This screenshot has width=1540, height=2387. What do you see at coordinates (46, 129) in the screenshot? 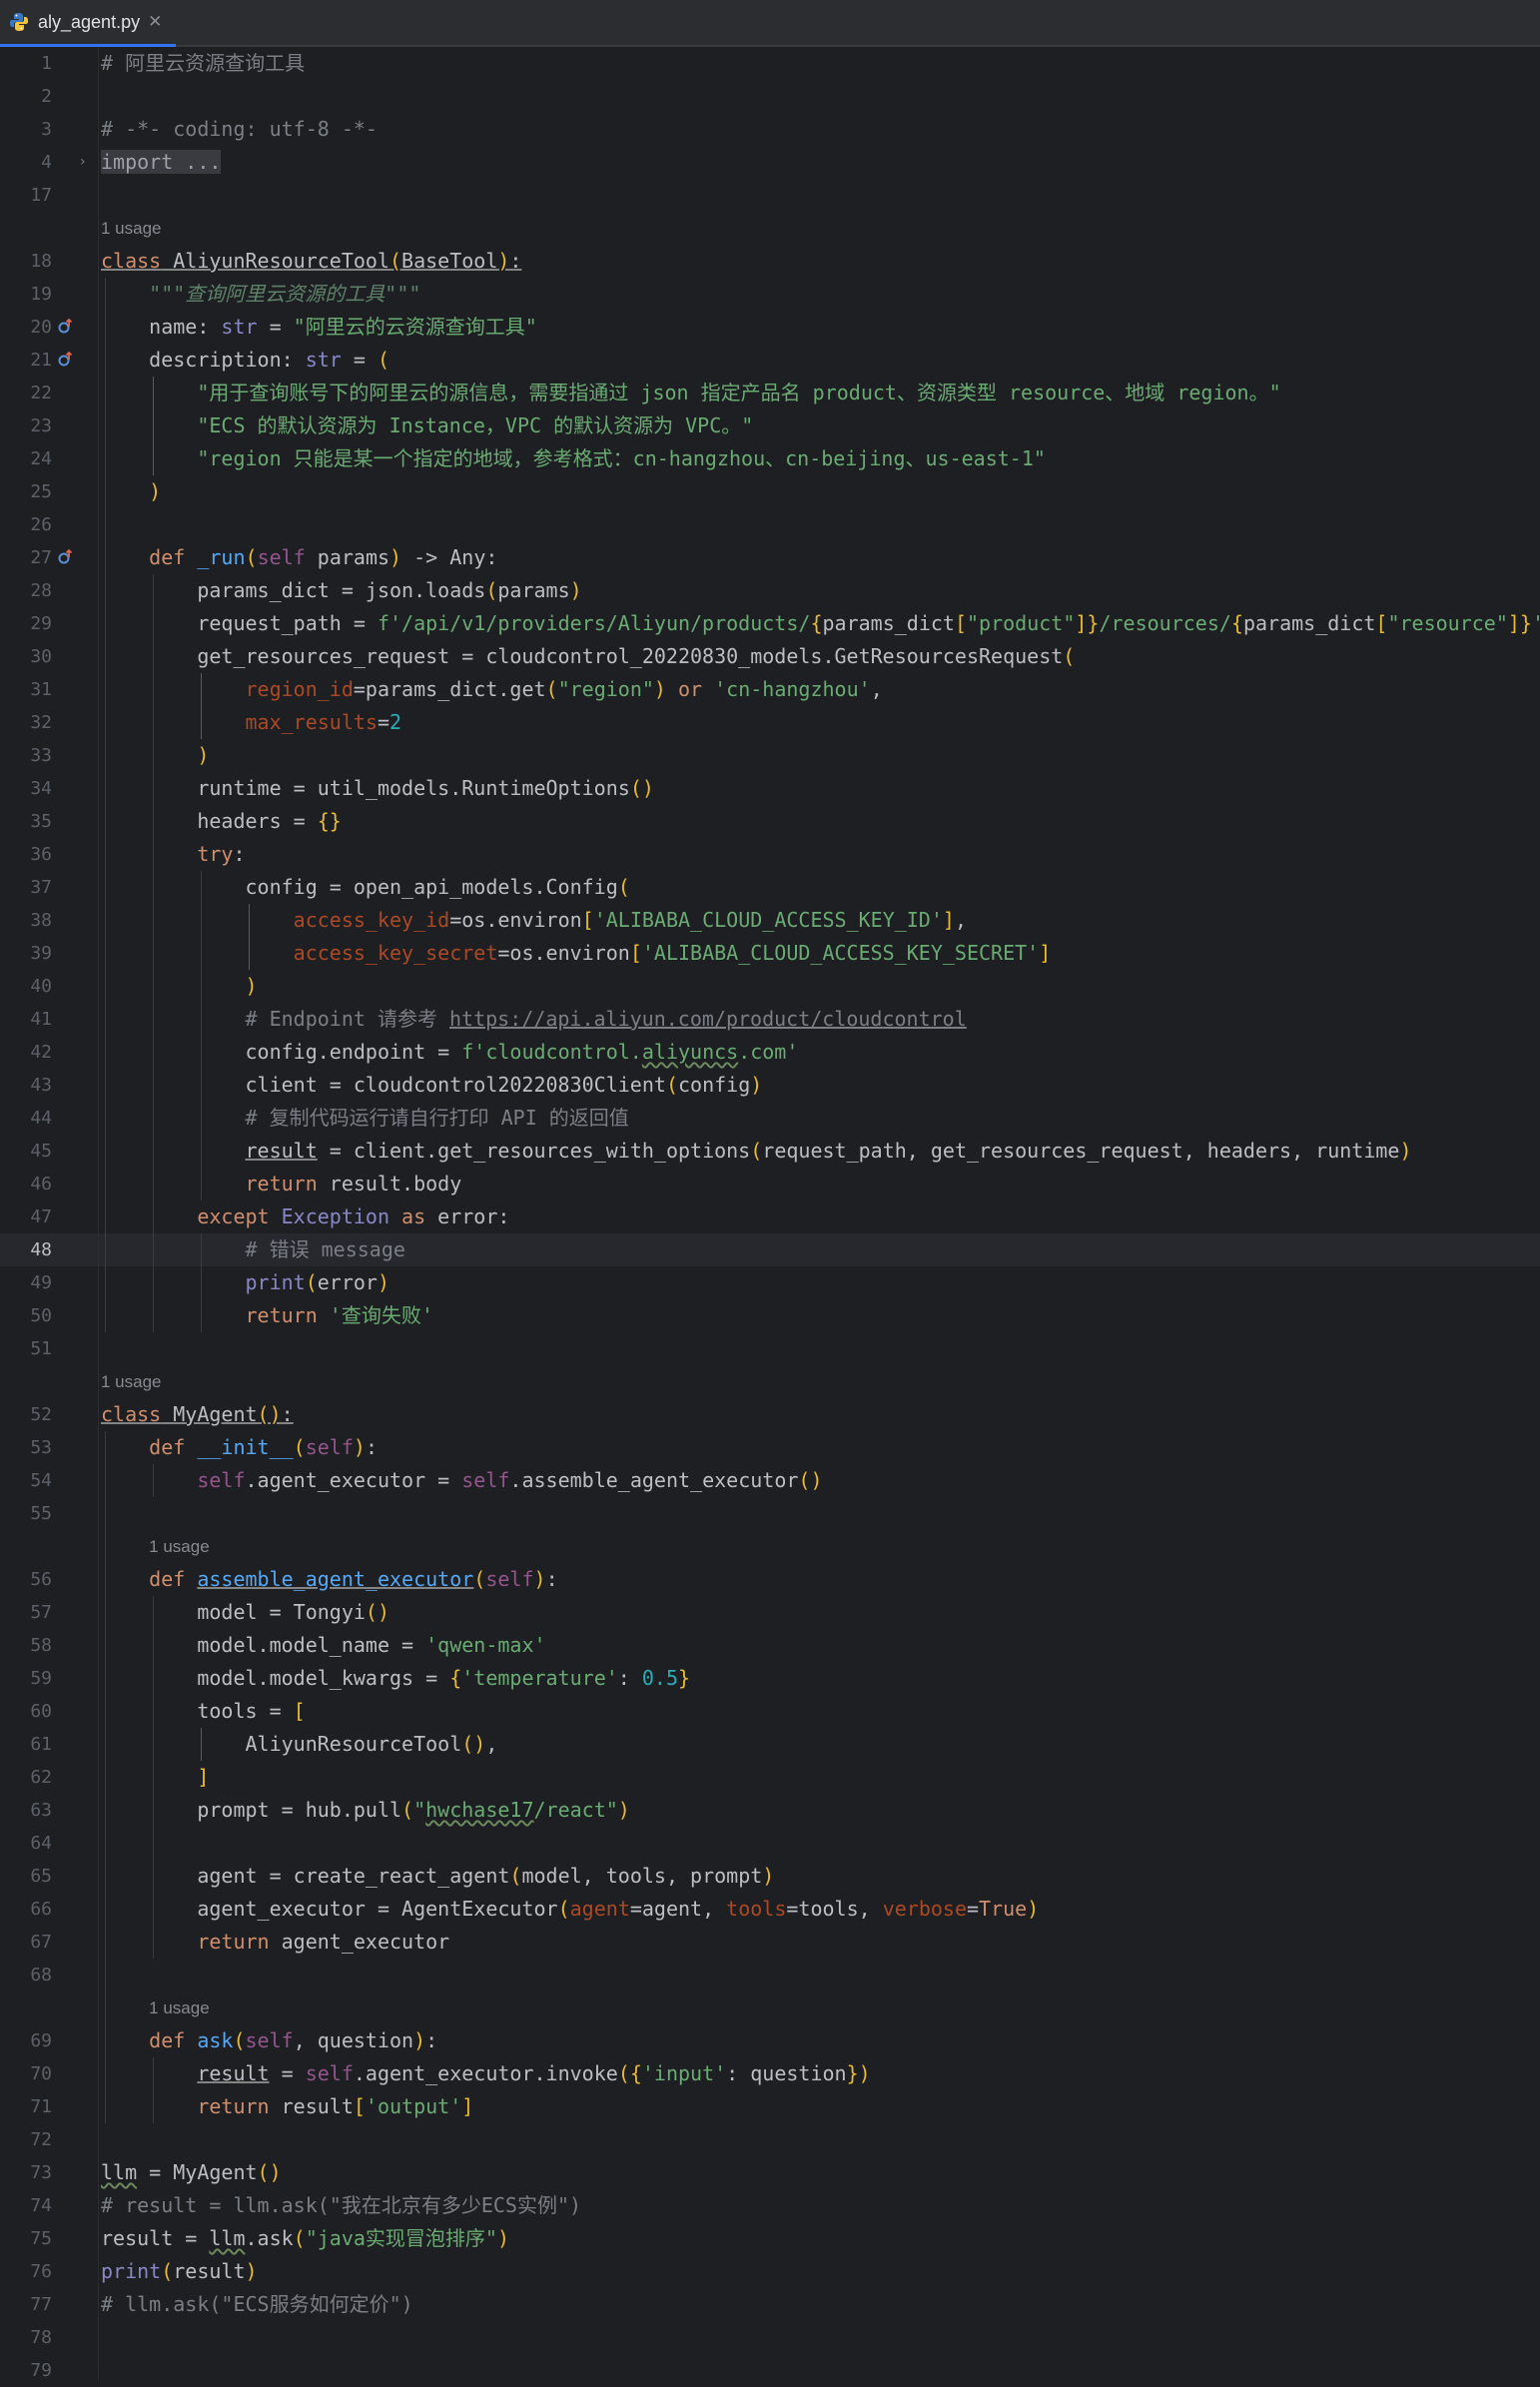
I see `line-number: 3` at bounding box center [46, 129].